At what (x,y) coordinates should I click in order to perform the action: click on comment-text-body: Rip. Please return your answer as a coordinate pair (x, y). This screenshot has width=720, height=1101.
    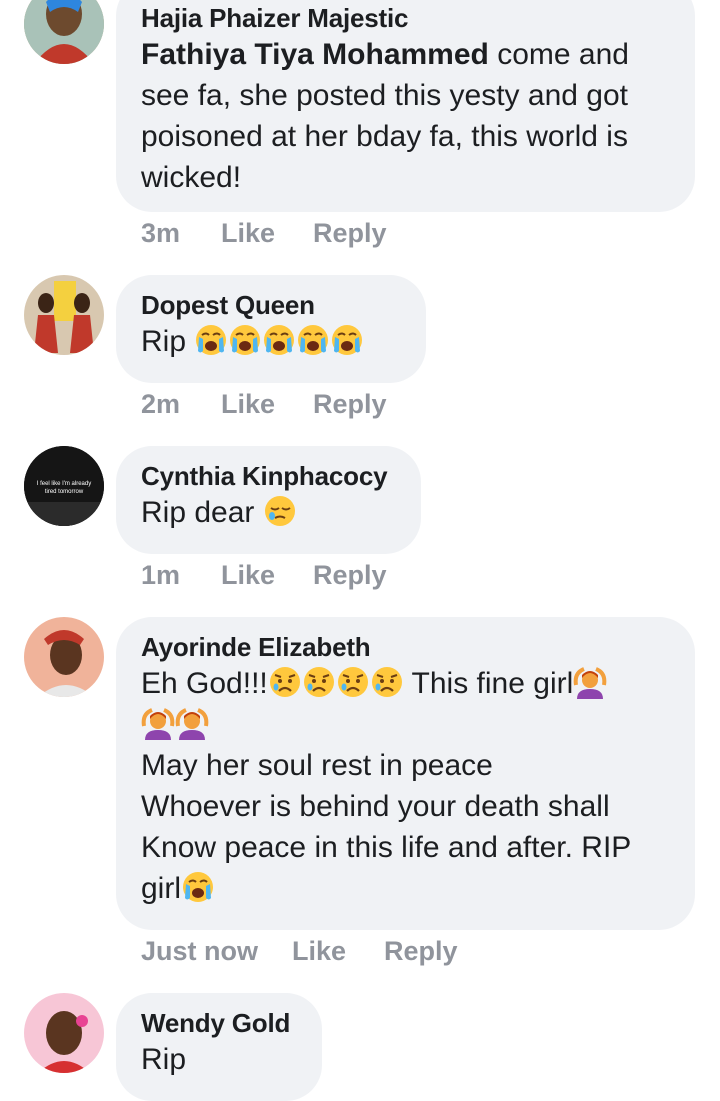
    Looking at the image, I should click on (164, 341).